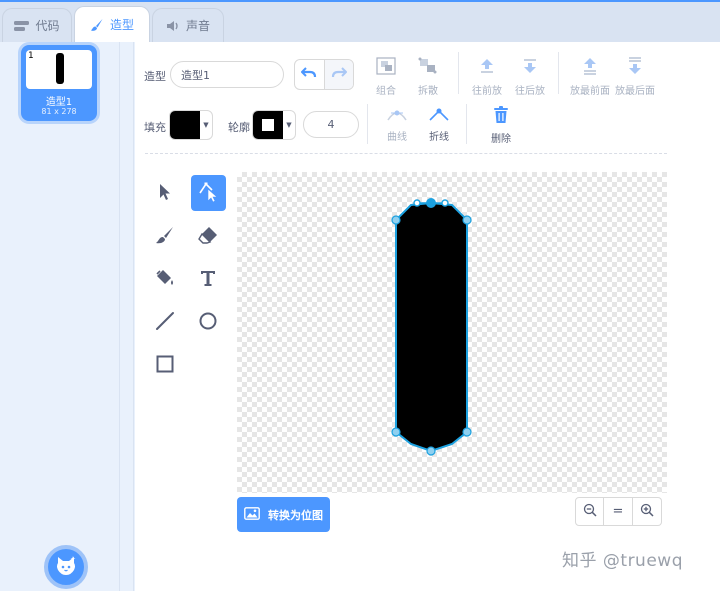  I want to click on tab-label: 造型, so click(121, 25).